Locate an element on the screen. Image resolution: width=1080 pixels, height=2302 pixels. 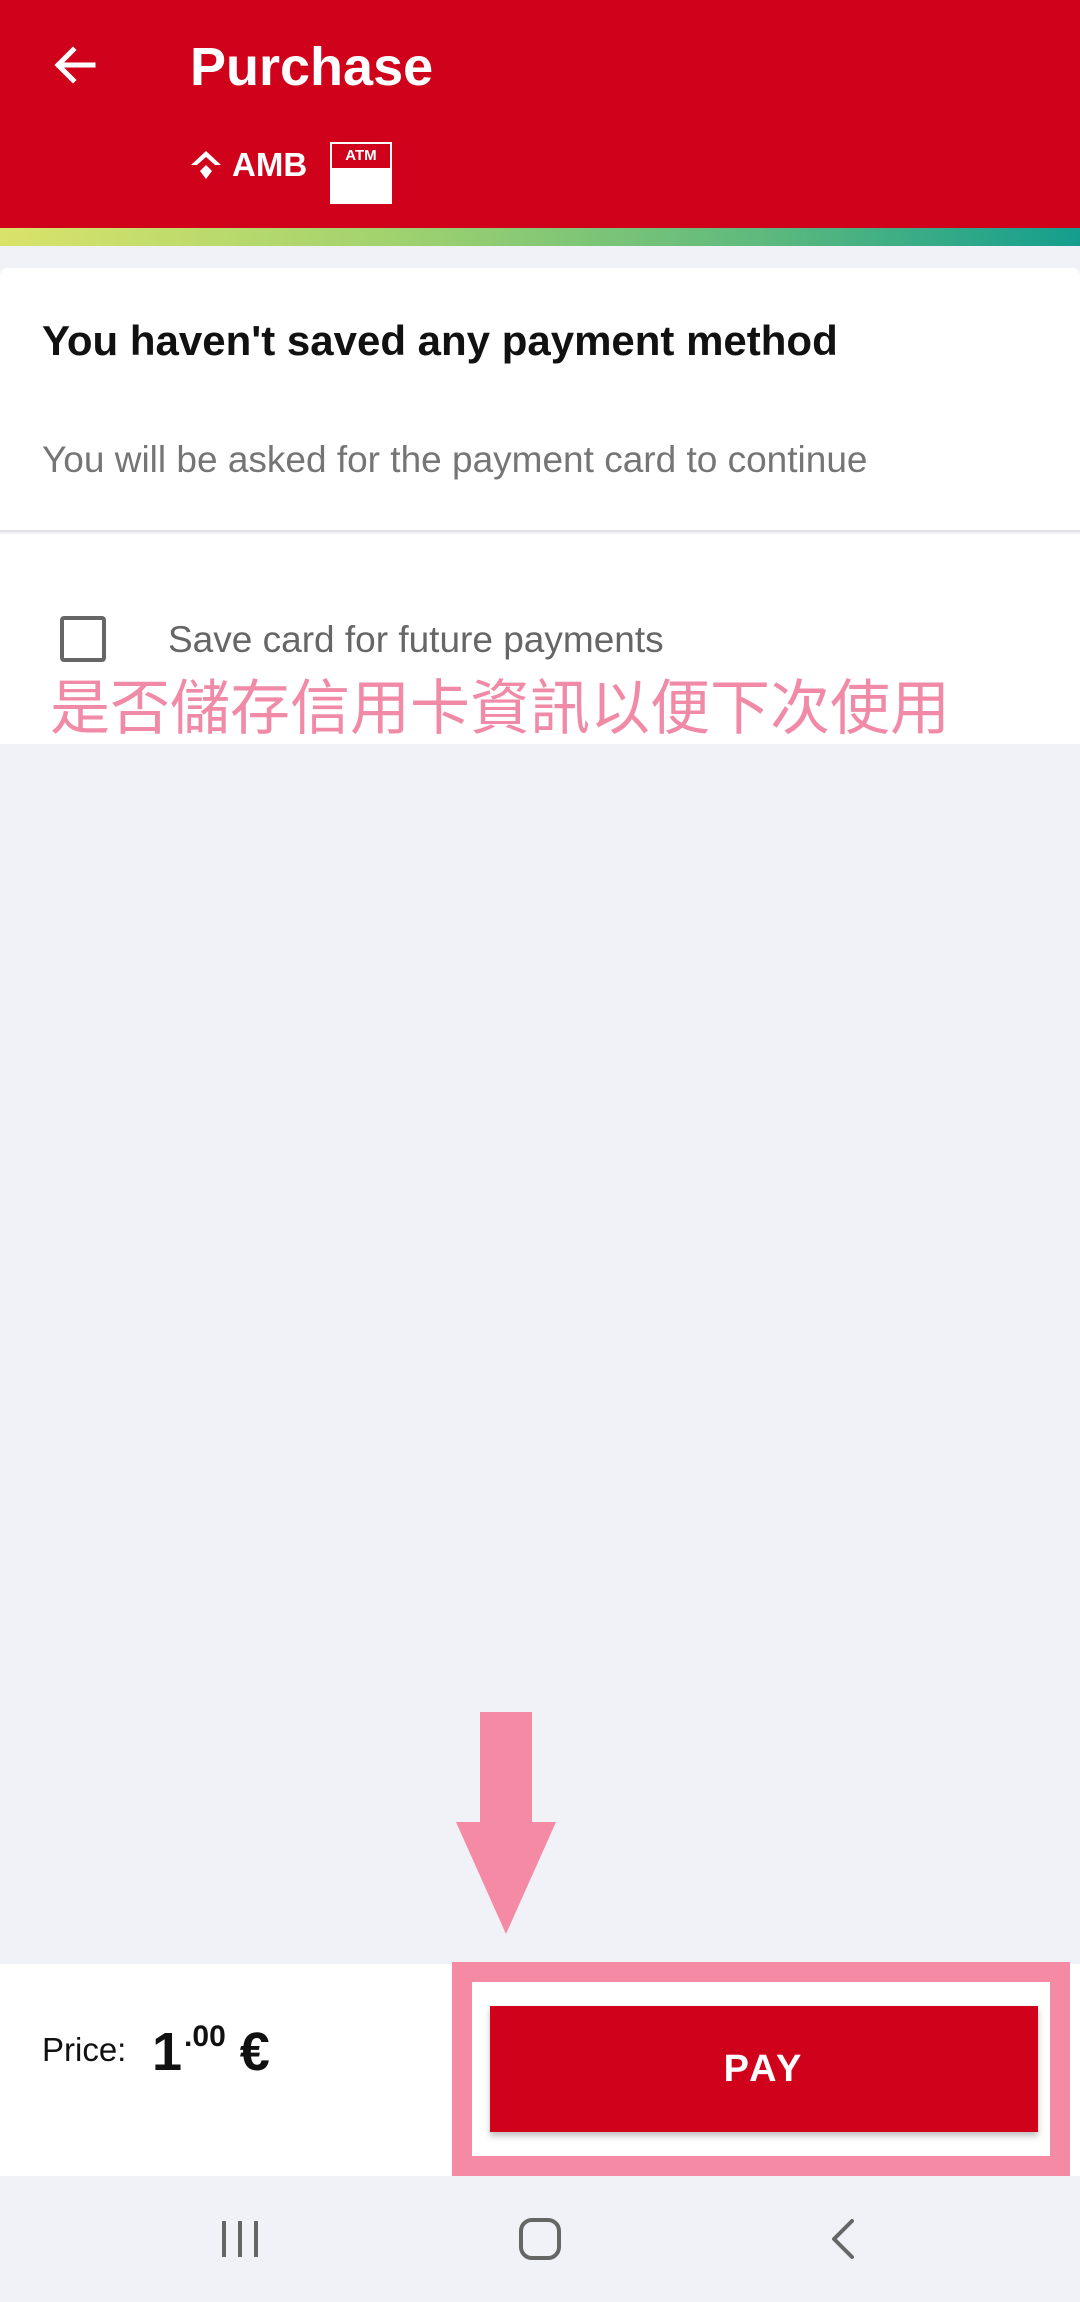
header-gradient-bar is located at coordinates (540, 237).